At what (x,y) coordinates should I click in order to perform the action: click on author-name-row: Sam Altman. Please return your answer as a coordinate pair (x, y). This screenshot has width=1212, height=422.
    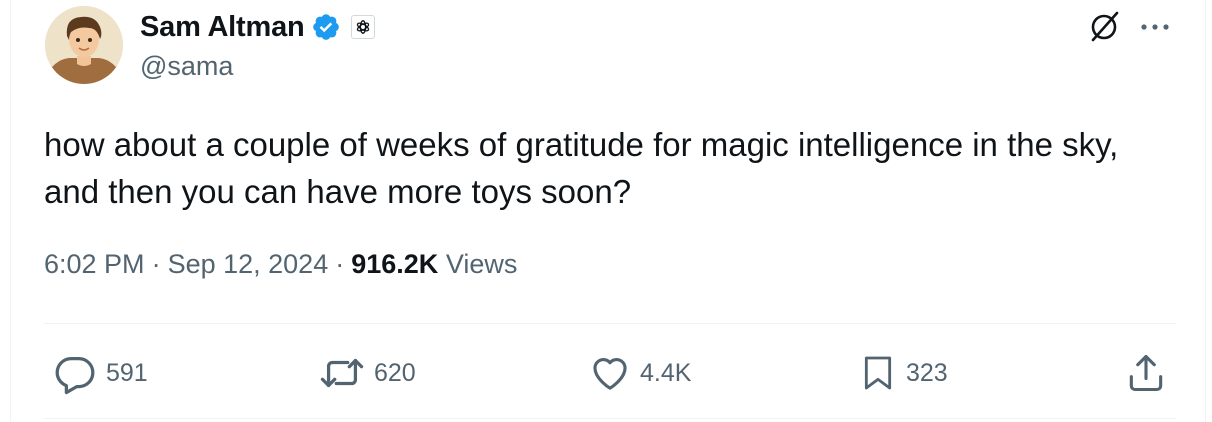
    Looking at the image, I should click on (257, 27).